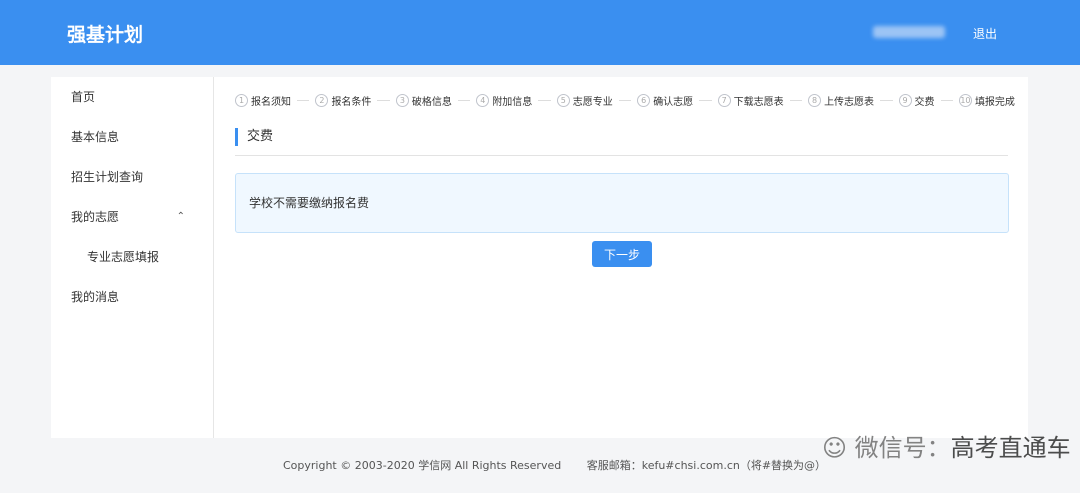  I want to click on step-item: 10 填报完成, so click(986, 100).